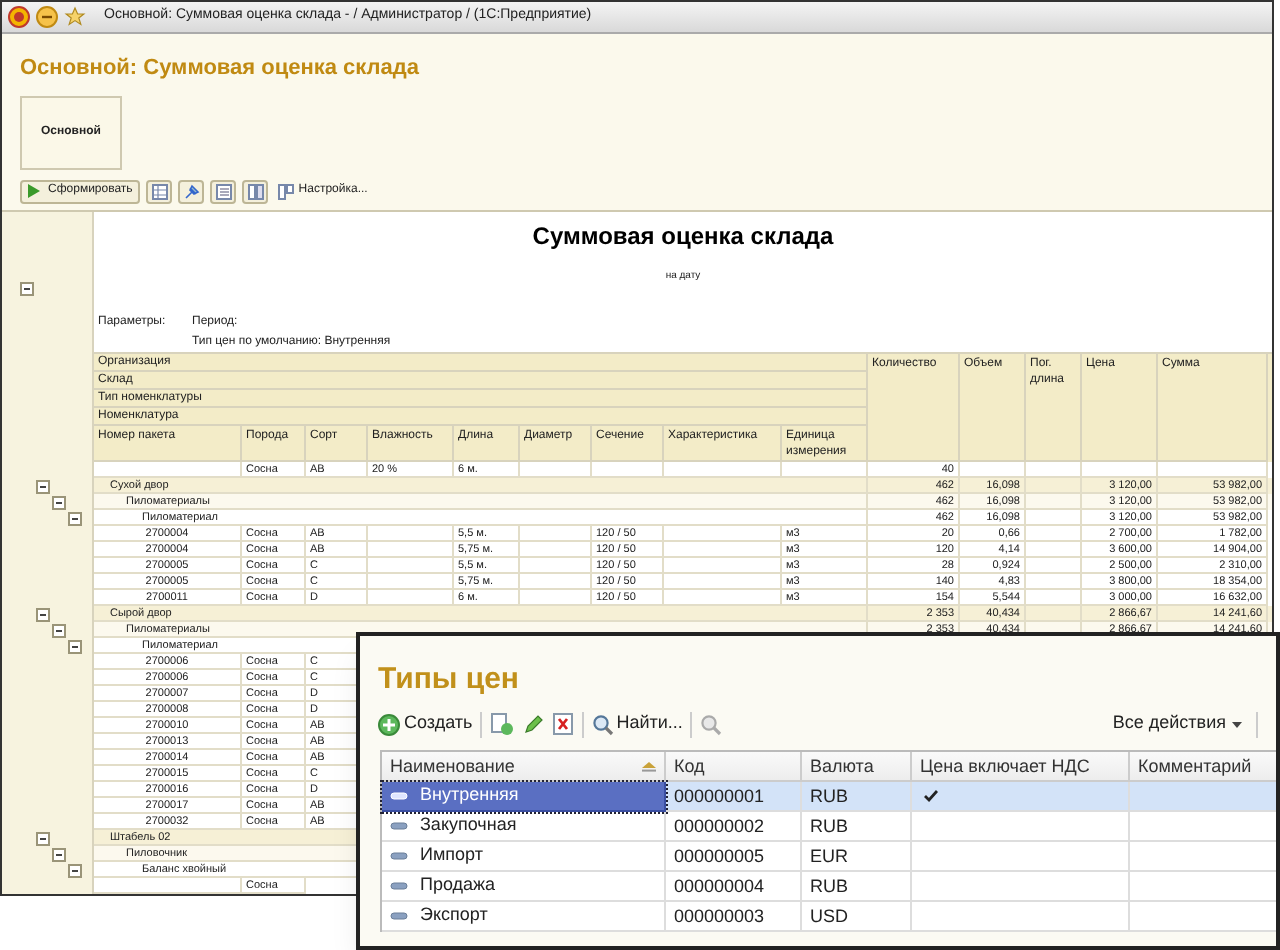  I want to click on create-button: Создать, so click(425, 724).